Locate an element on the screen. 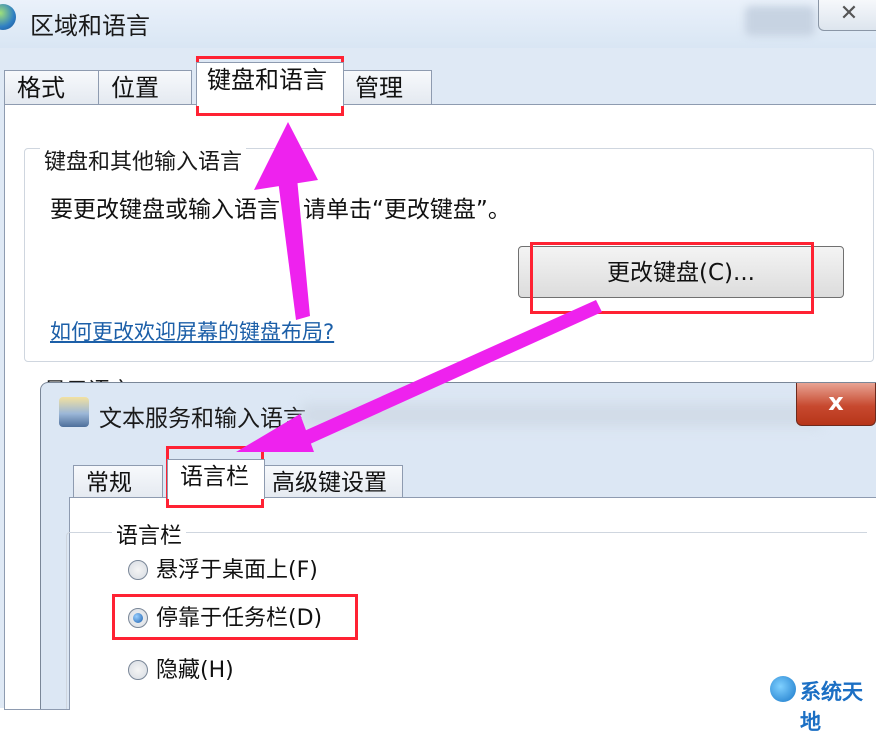 The image size is (876, 736). highlight-docked-option is located at coordinates (235, 617).